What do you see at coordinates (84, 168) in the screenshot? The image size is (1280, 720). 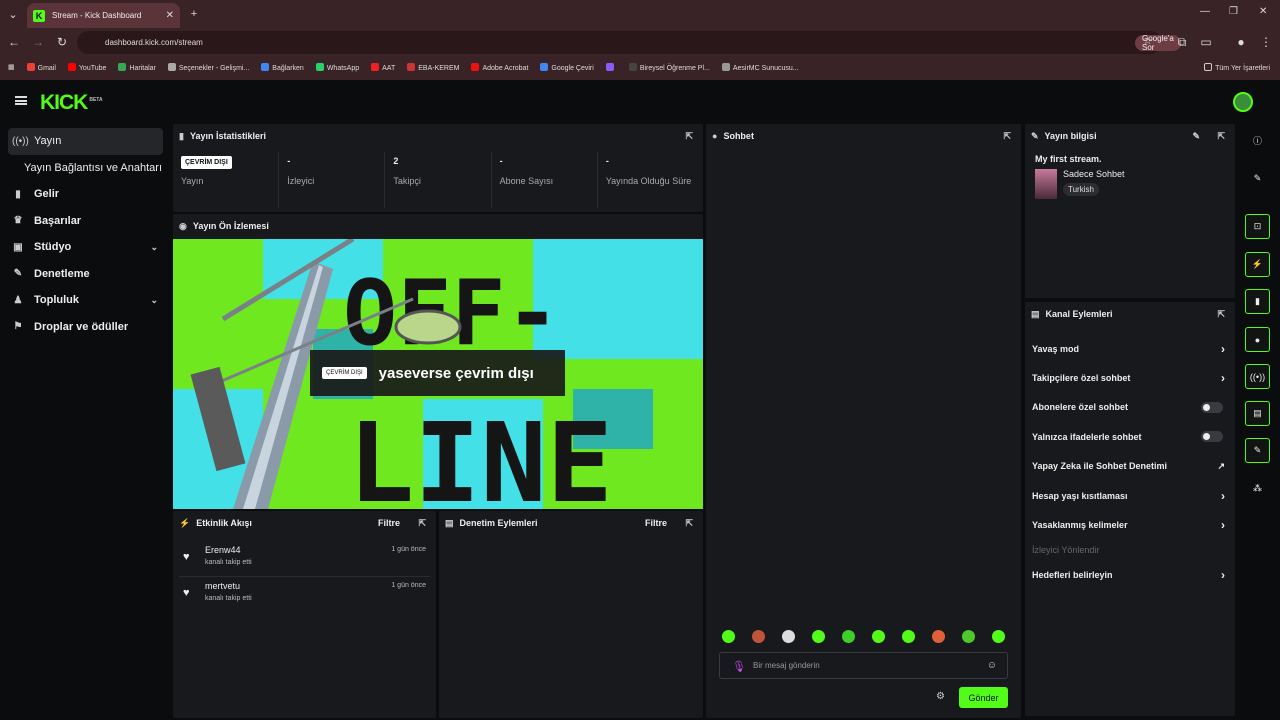 I see `sidebar-item-stream-key: Yayın Bağlantısı ve Anahtarı` at bounding box center [84, 168].